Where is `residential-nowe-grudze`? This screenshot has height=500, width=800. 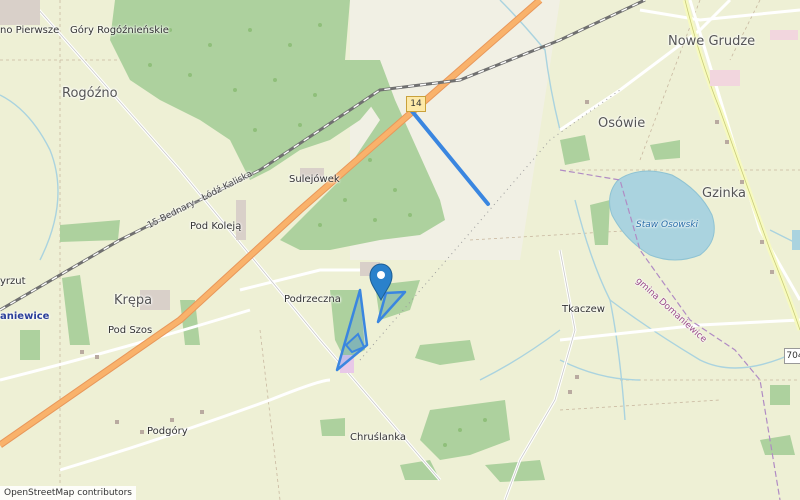
residential-nowe-grudze is located at coordinates (725, 78).